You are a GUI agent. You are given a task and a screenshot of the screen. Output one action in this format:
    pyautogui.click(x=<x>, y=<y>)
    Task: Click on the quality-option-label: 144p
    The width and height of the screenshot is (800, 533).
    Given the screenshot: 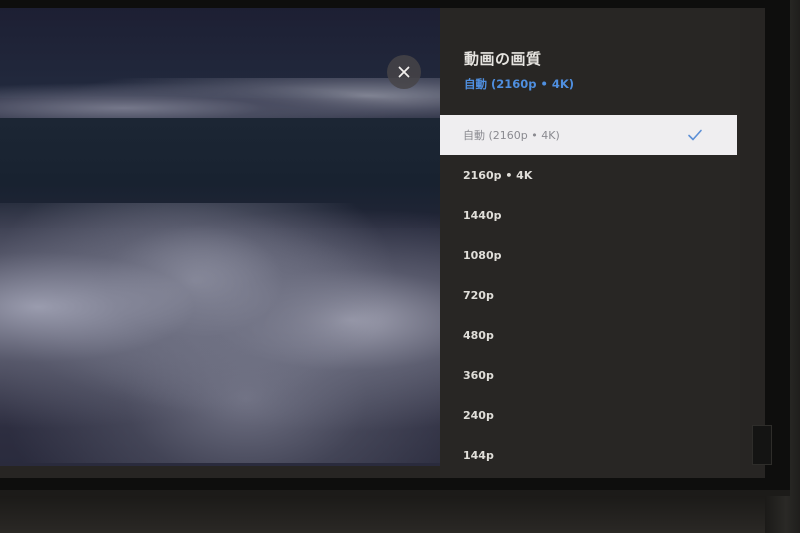 What is the action you would take?
    pyautogui.click(x=478, y=455)
    